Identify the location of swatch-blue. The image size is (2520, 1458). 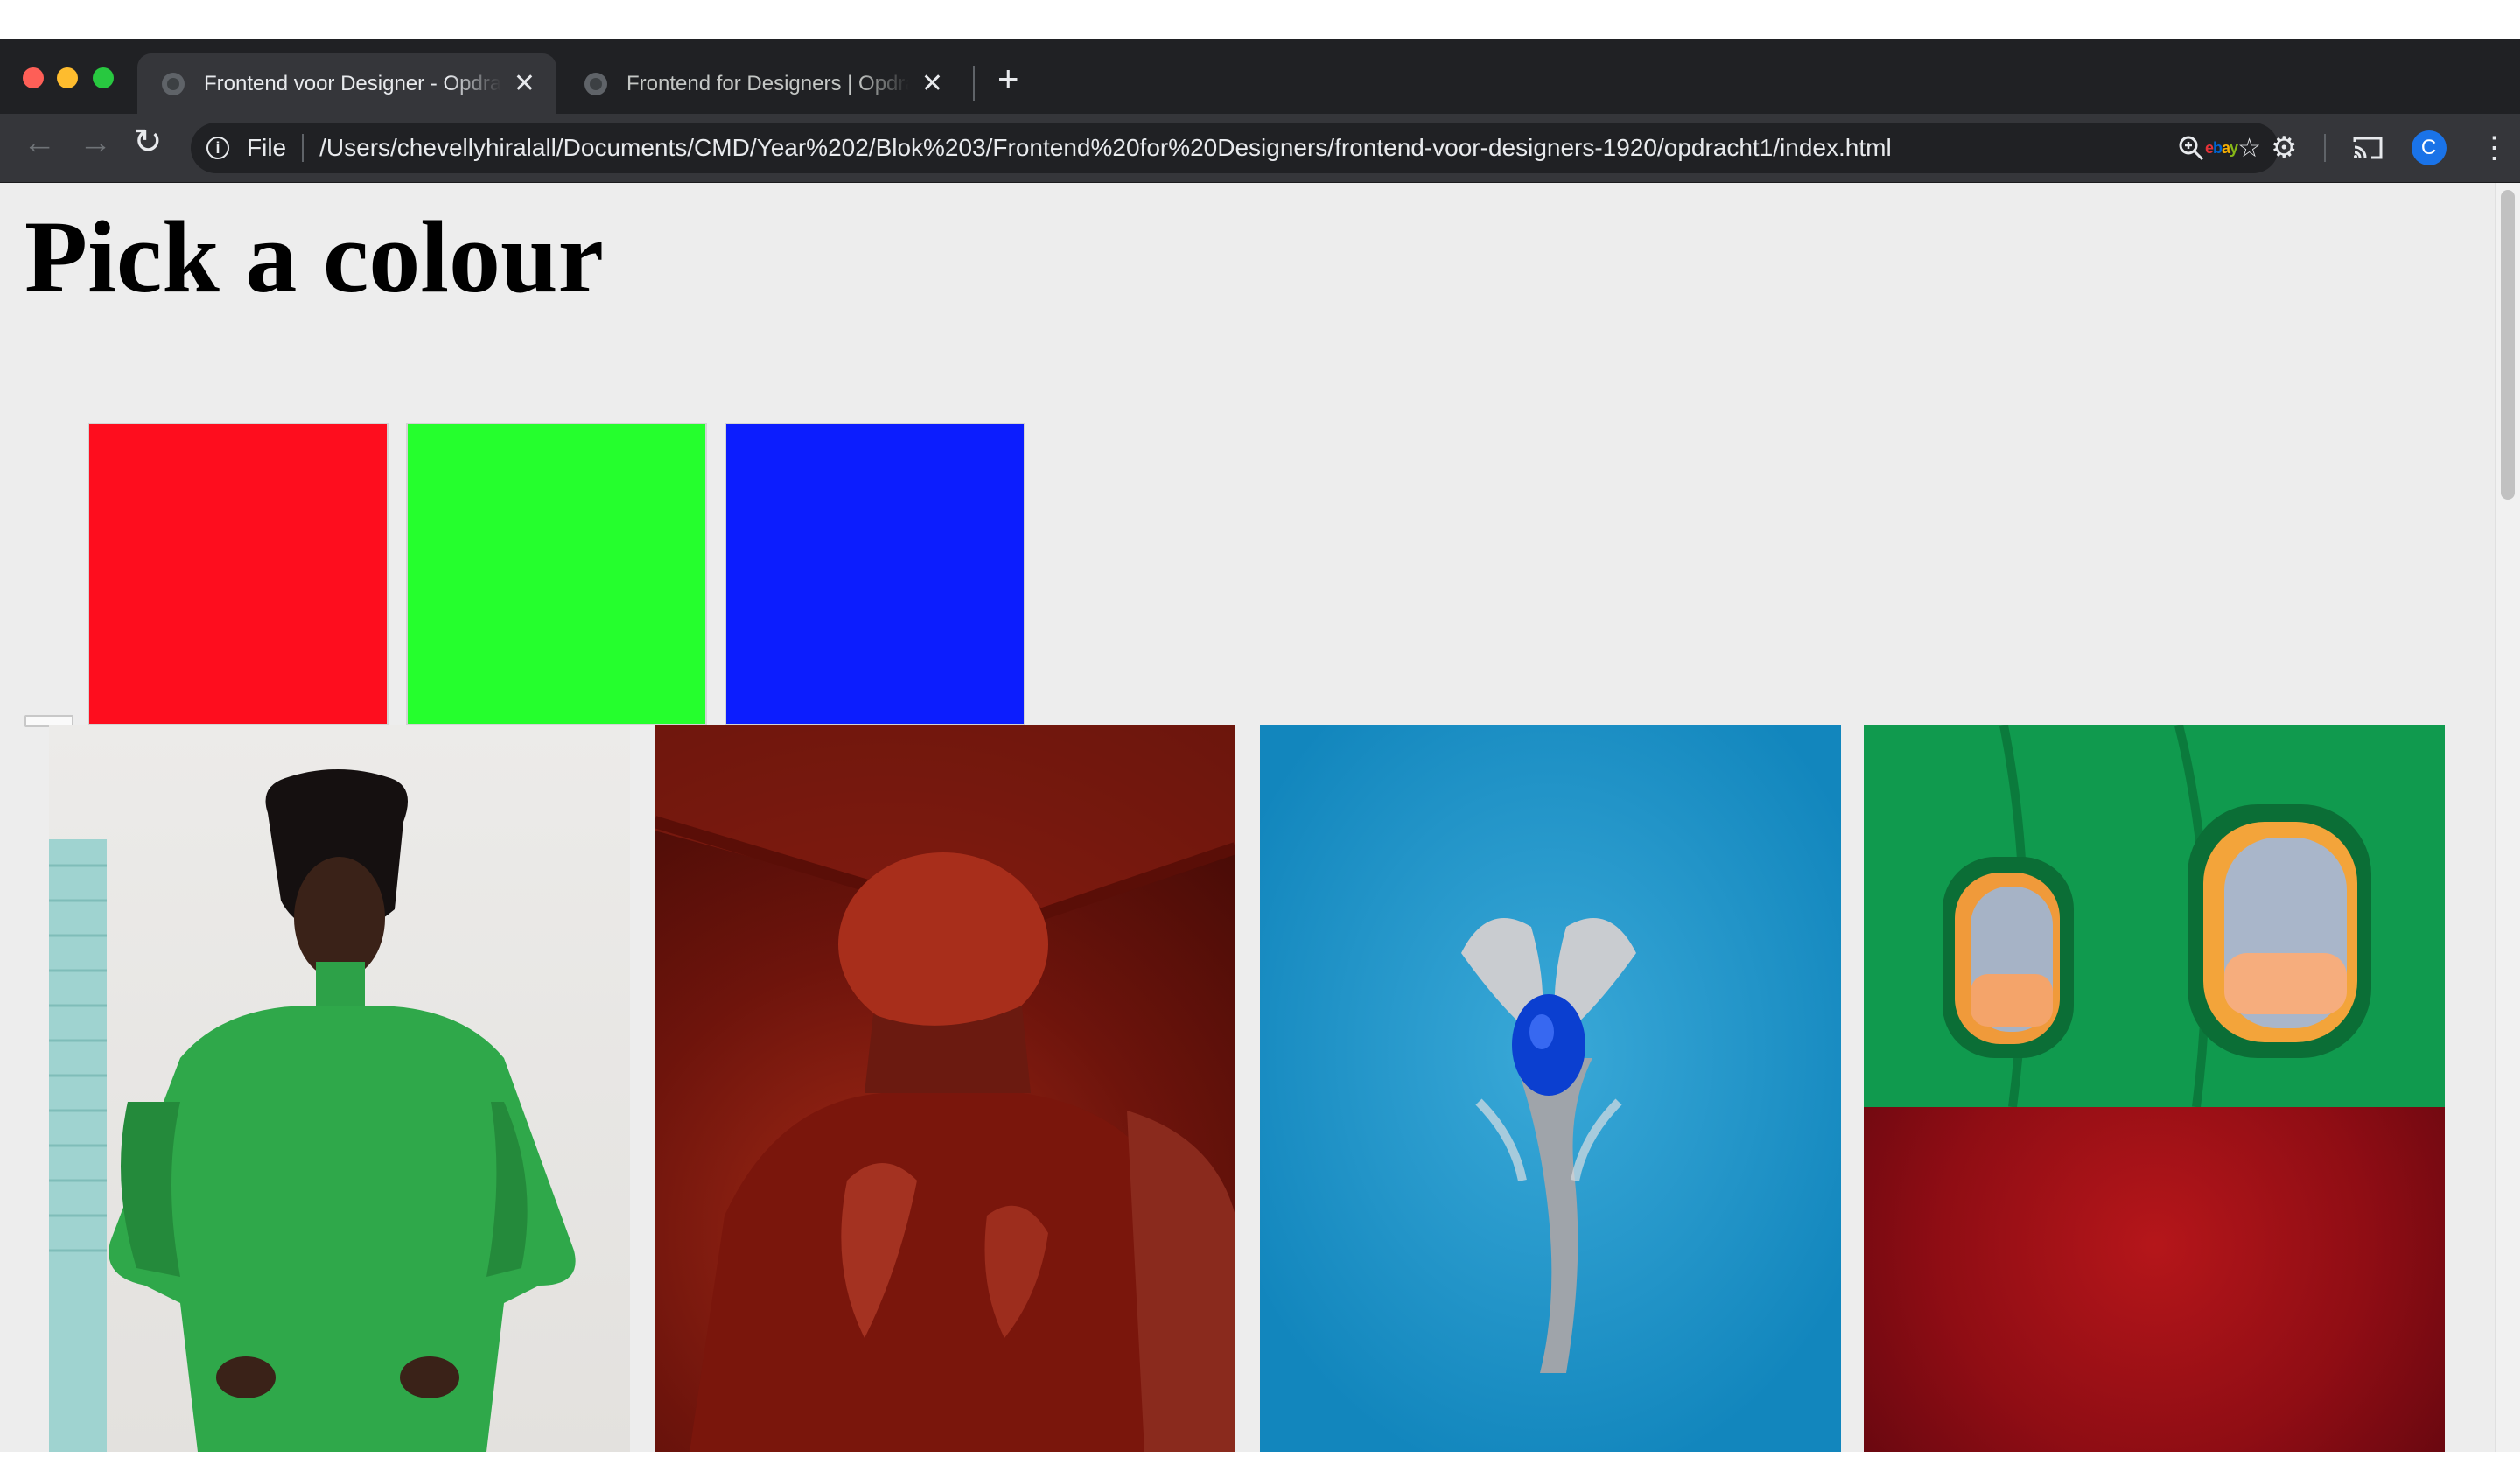
(875, 574).